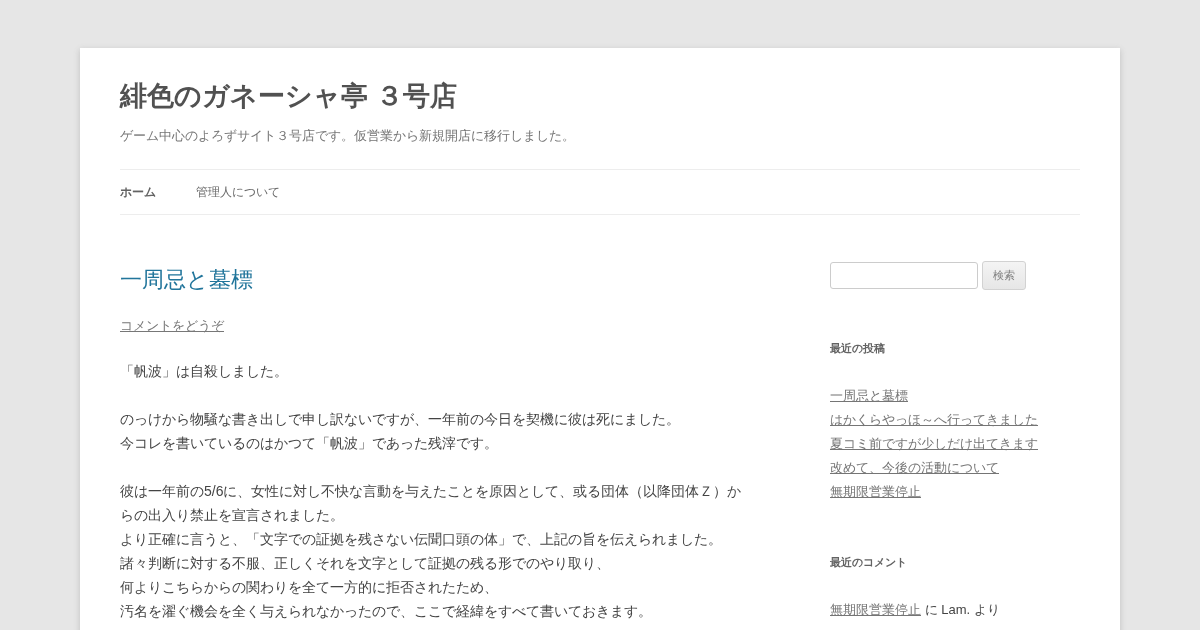  Describe the element at coordinates (232, 515) in the screenshot. I see `paragraph-line: らの出入り禁止を宣言されました。` at that location.